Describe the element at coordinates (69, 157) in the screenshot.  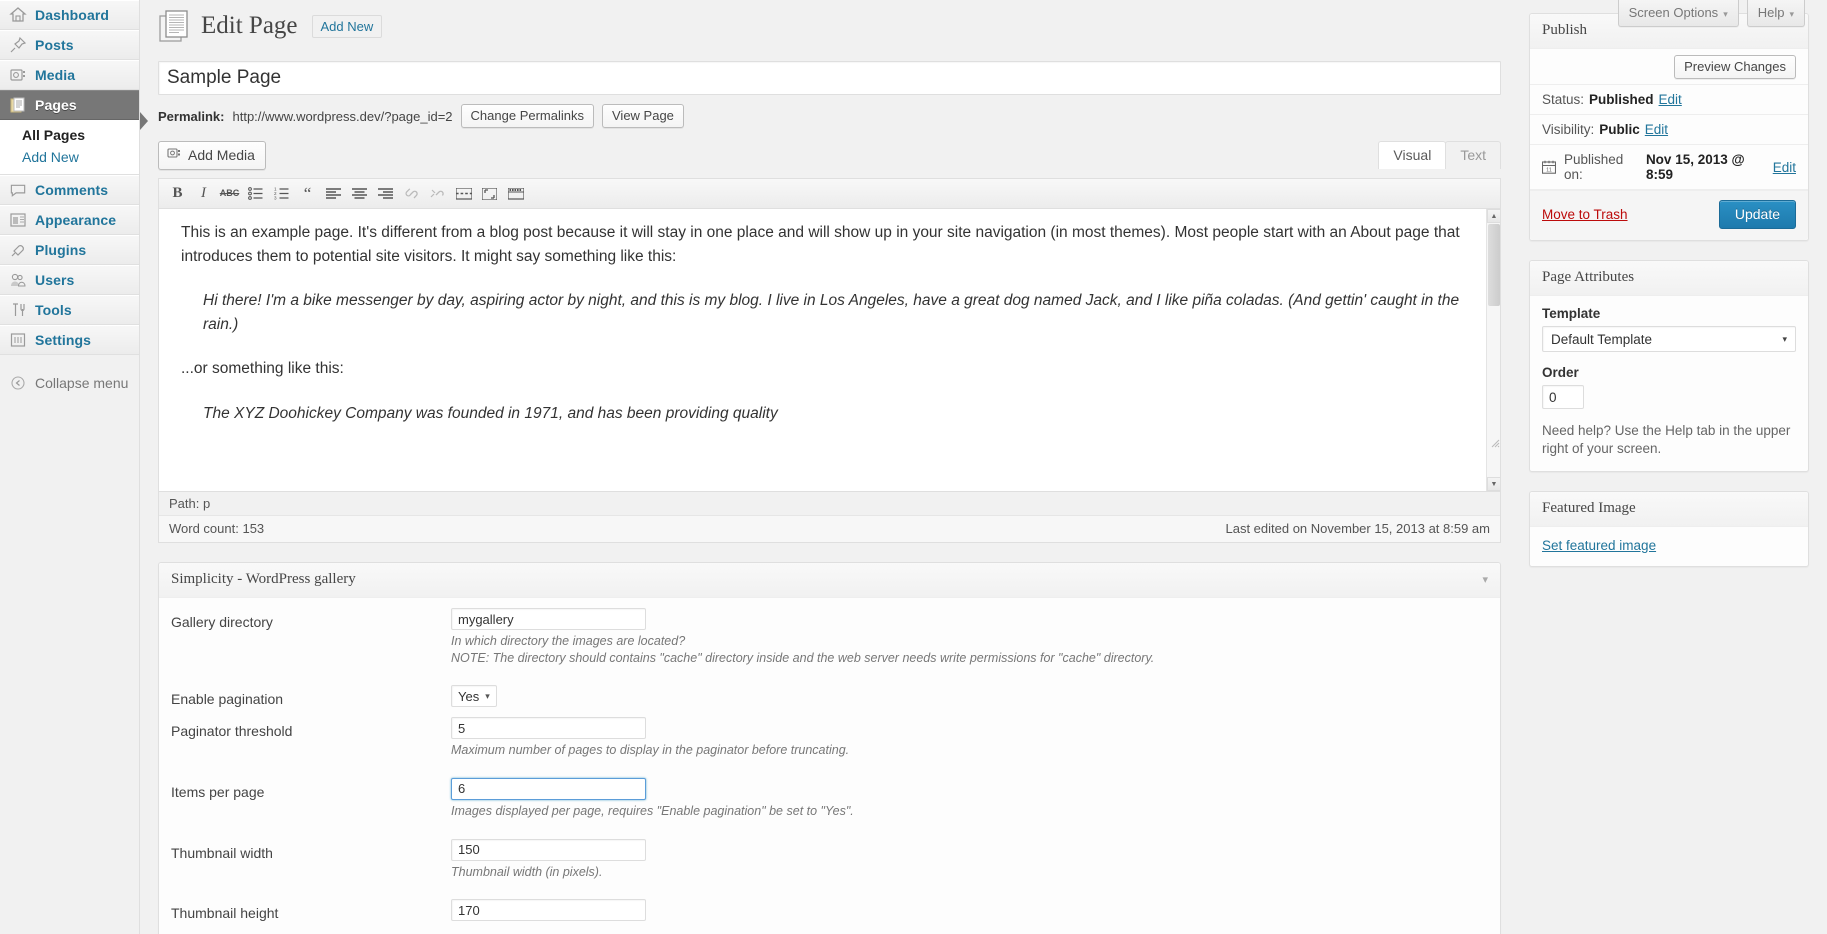
I see `sidebar-submenu-item-add-new: Add New` at that location.